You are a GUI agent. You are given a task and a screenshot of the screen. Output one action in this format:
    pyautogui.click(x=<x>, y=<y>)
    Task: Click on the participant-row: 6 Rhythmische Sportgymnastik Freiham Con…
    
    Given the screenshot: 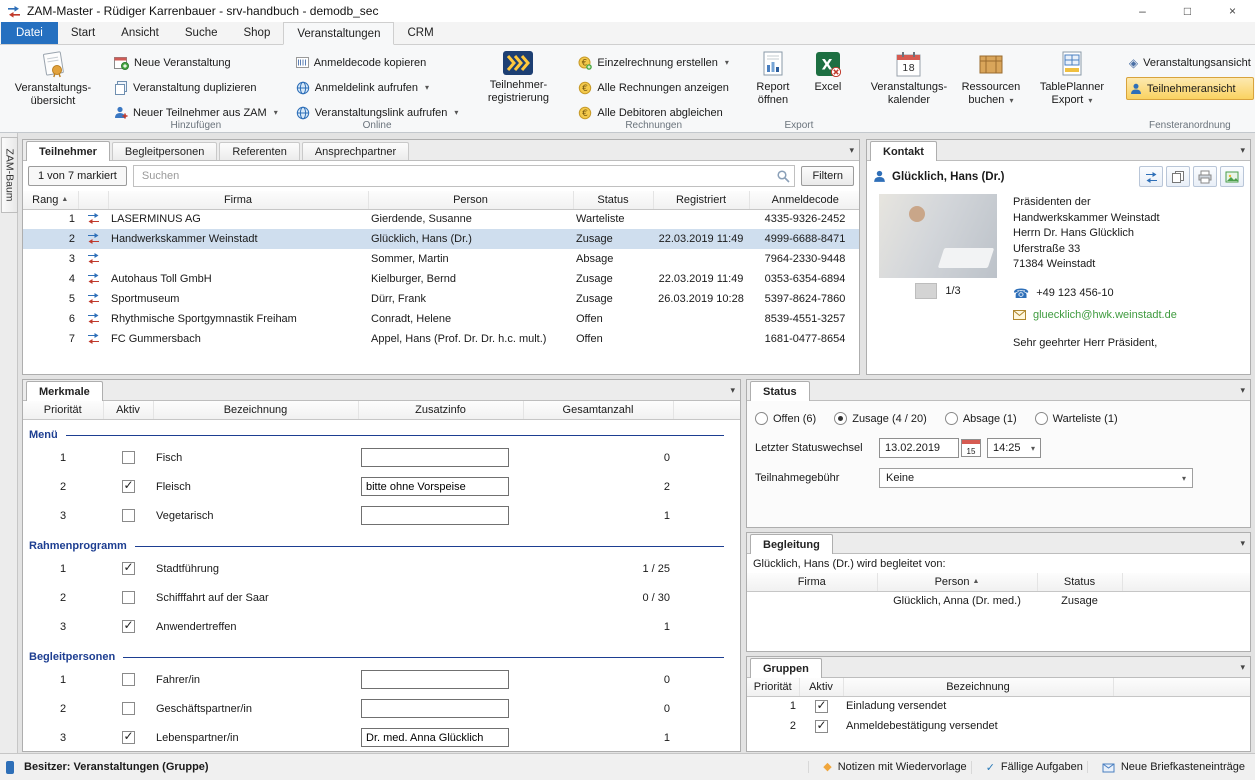 What is the action you would take?
    pyautogui.click(x=441, y=319)
    